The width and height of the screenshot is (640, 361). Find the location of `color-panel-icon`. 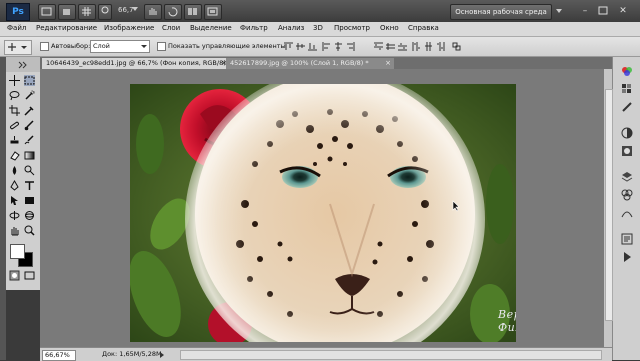

color-panel-icon is located at coordinates (627, 71).